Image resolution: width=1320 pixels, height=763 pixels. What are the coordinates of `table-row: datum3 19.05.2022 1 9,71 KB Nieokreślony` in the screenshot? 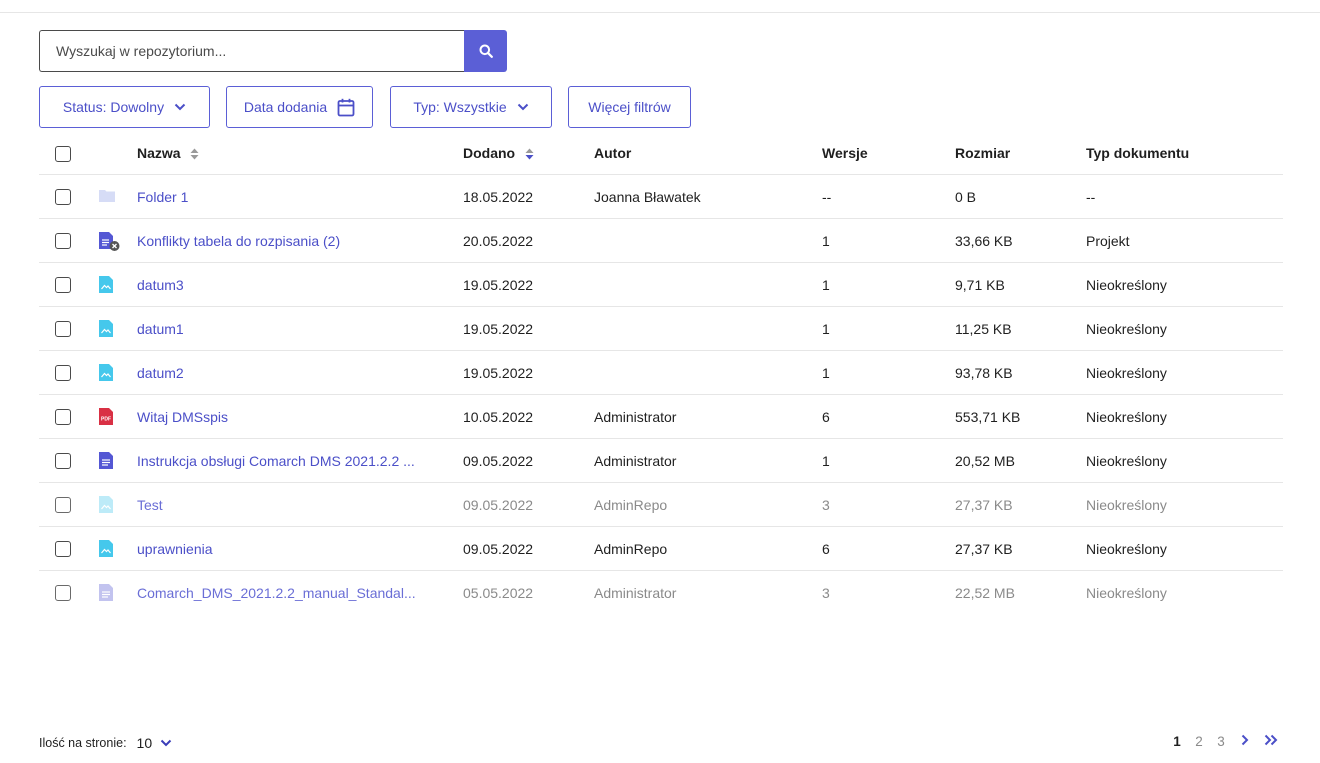 It's located at (661, 284).